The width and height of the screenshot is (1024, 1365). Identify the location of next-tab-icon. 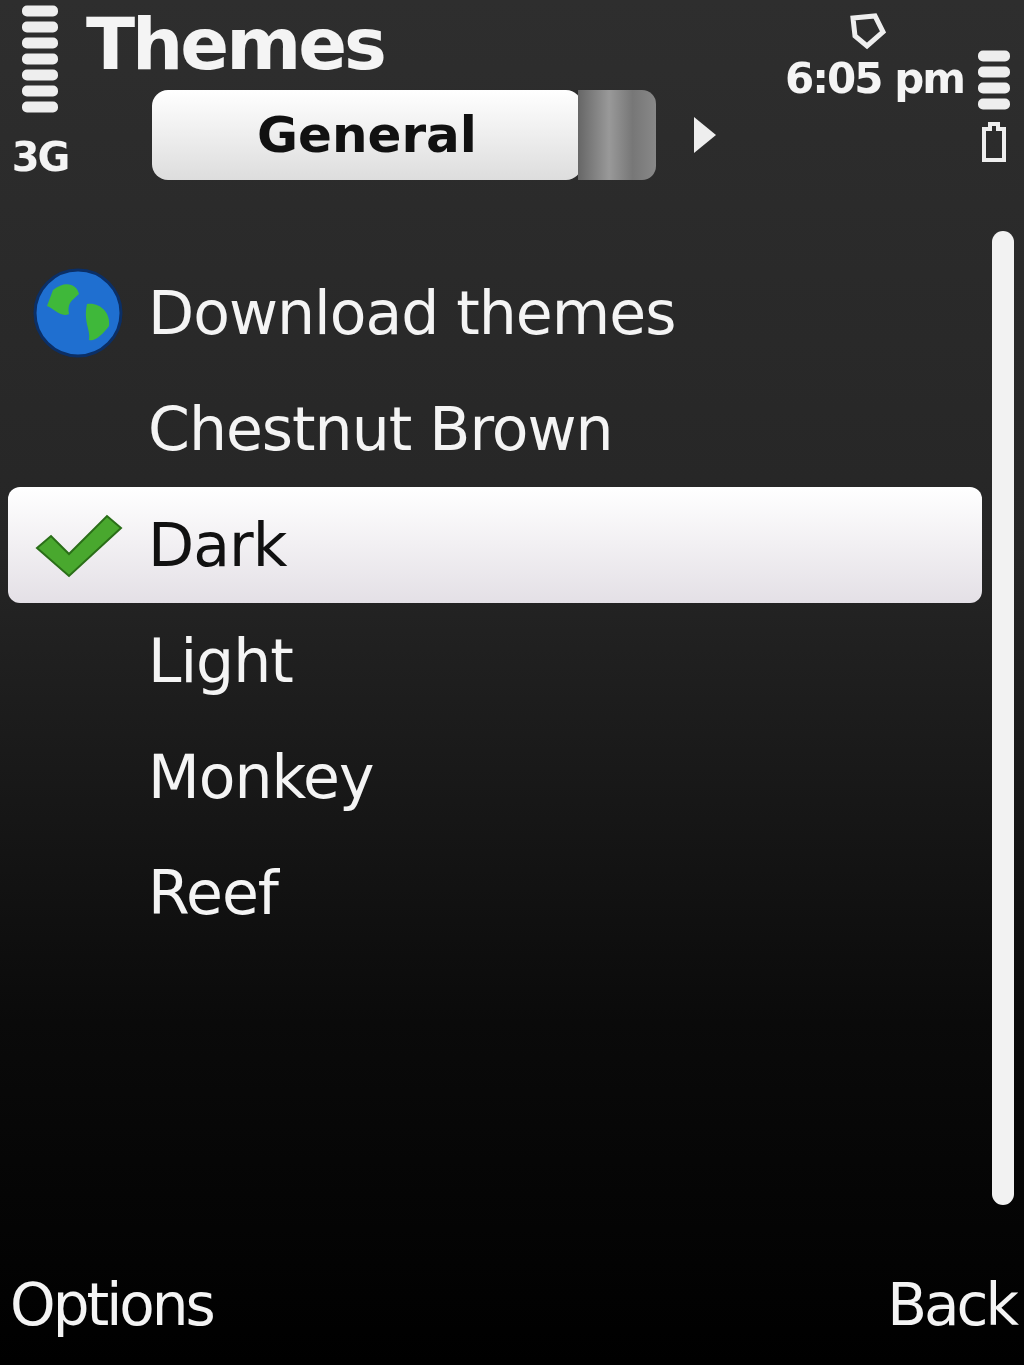
(705, 135).